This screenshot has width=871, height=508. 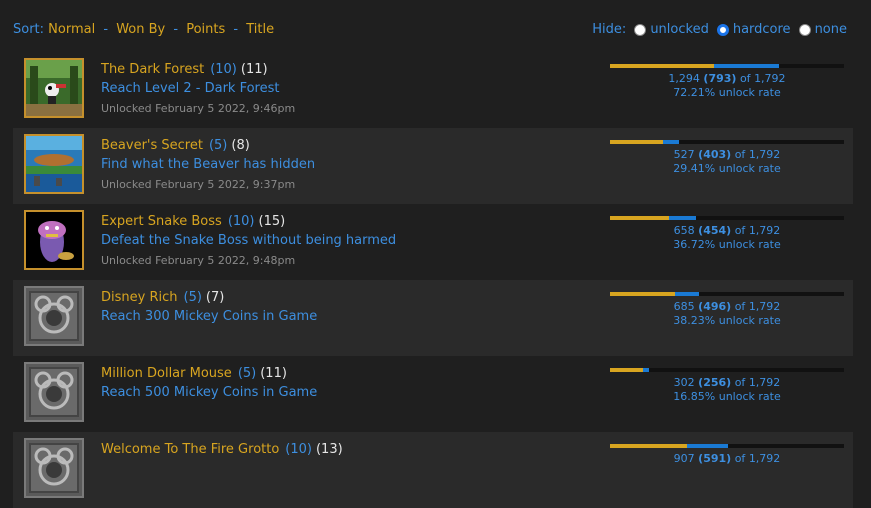 What do you see at coordinates (727, 320) in the screenshot?
I see `unlock-rate: 38.23% unlock rate` at bounding box center [727, 320].